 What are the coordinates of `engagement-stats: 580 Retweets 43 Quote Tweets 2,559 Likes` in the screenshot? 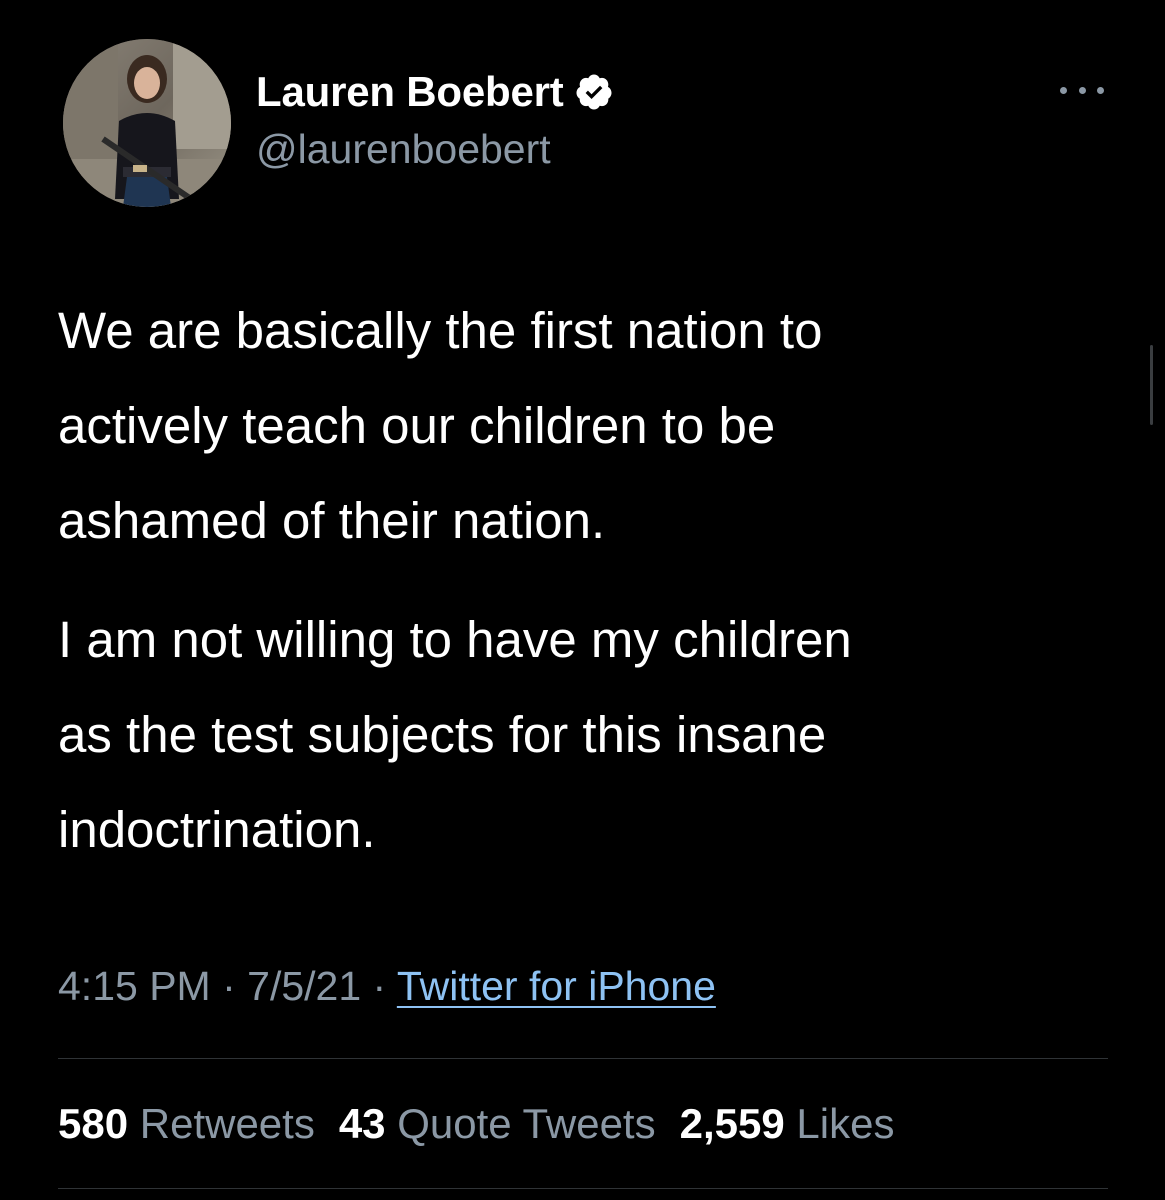 It's located at (476, 1124).